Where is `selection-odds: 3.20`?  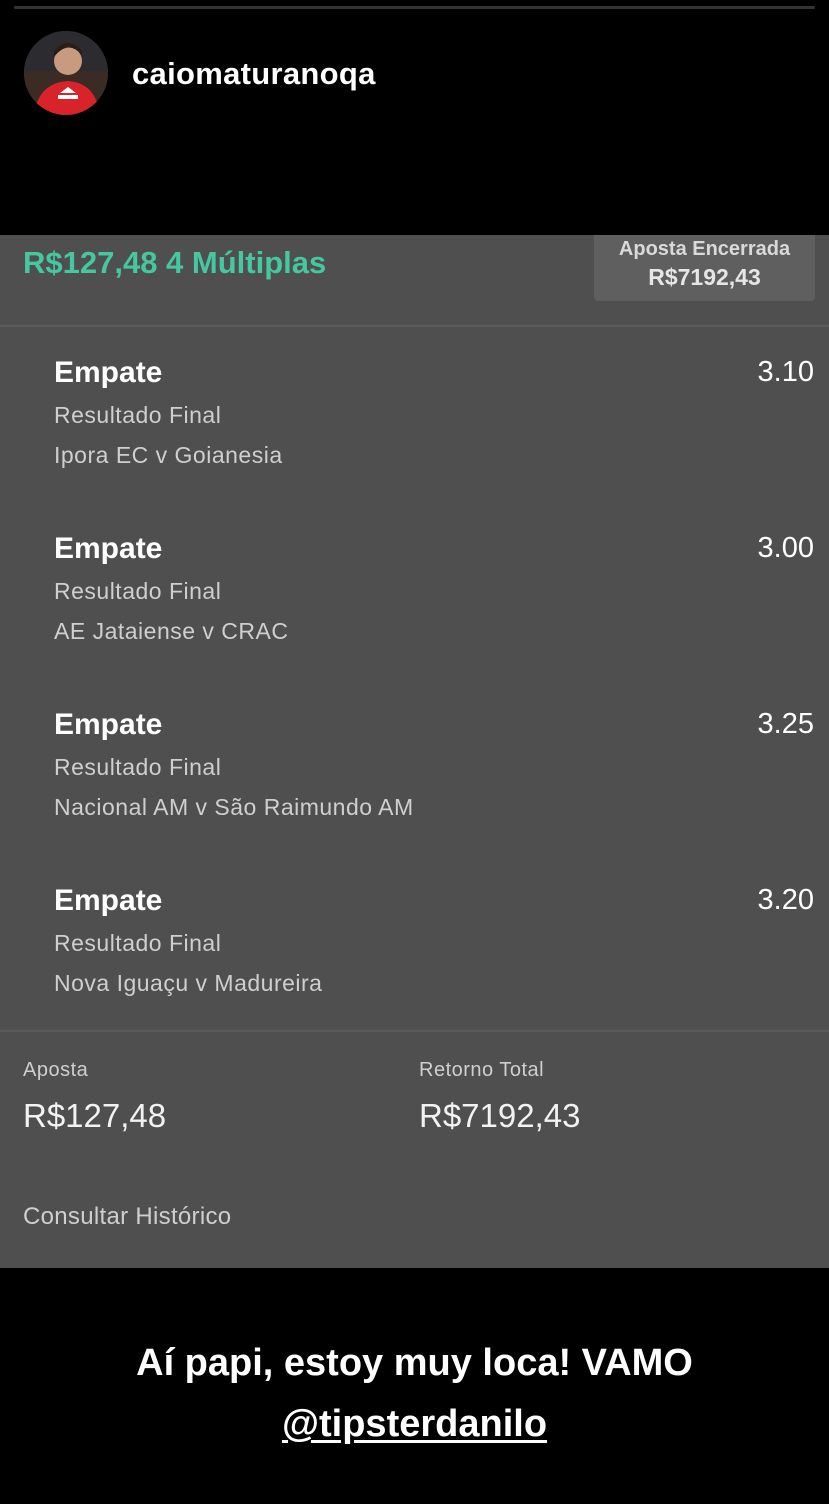
selection-odds: 3.20 is located at coordinates (785, 900).